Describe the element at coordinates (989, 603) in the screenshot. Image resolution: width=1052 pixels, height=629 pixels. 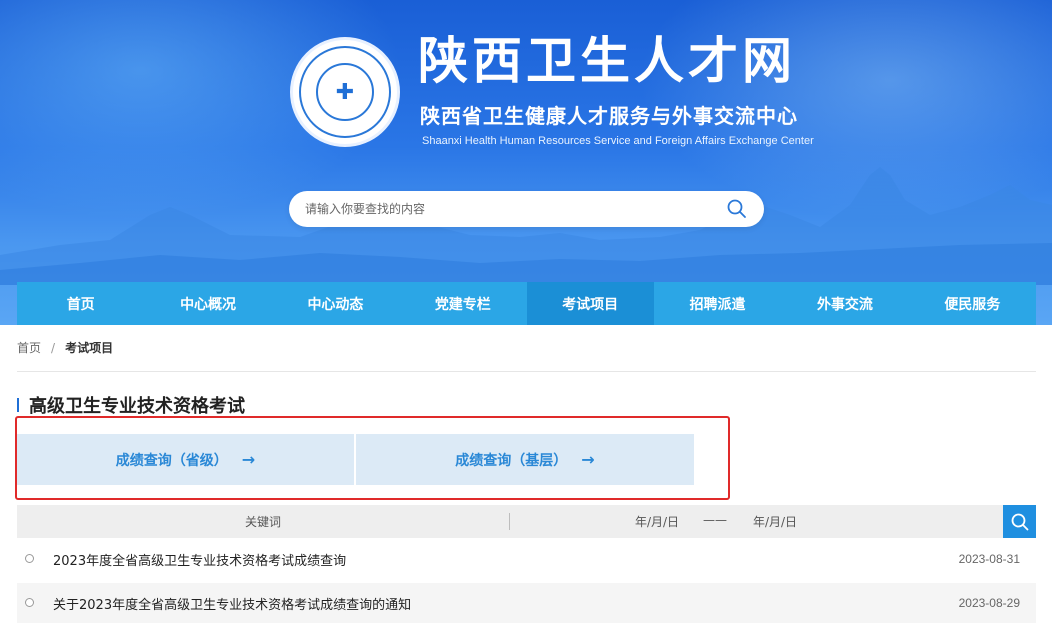
I see `list-item-date: 2023-08-29` at that location.